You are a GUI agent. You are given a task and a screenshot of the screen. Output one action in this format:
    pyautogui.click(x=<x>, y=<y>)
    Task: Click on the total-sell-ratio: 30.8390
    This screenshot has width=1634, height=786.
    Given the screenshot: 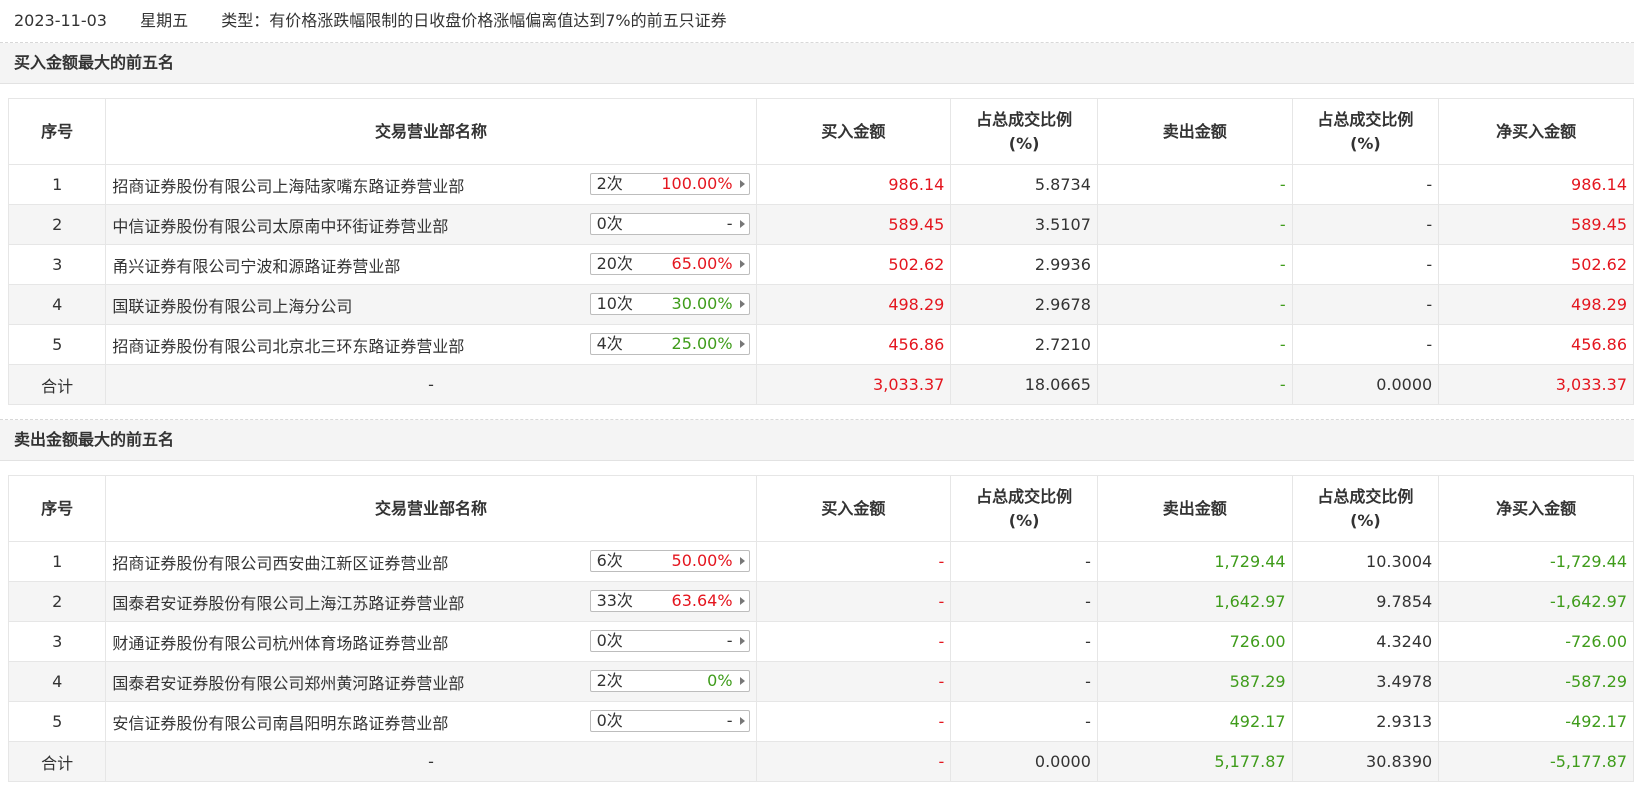 What is the action you would take?
    pyautogui.click(x=1365, y=761)
    